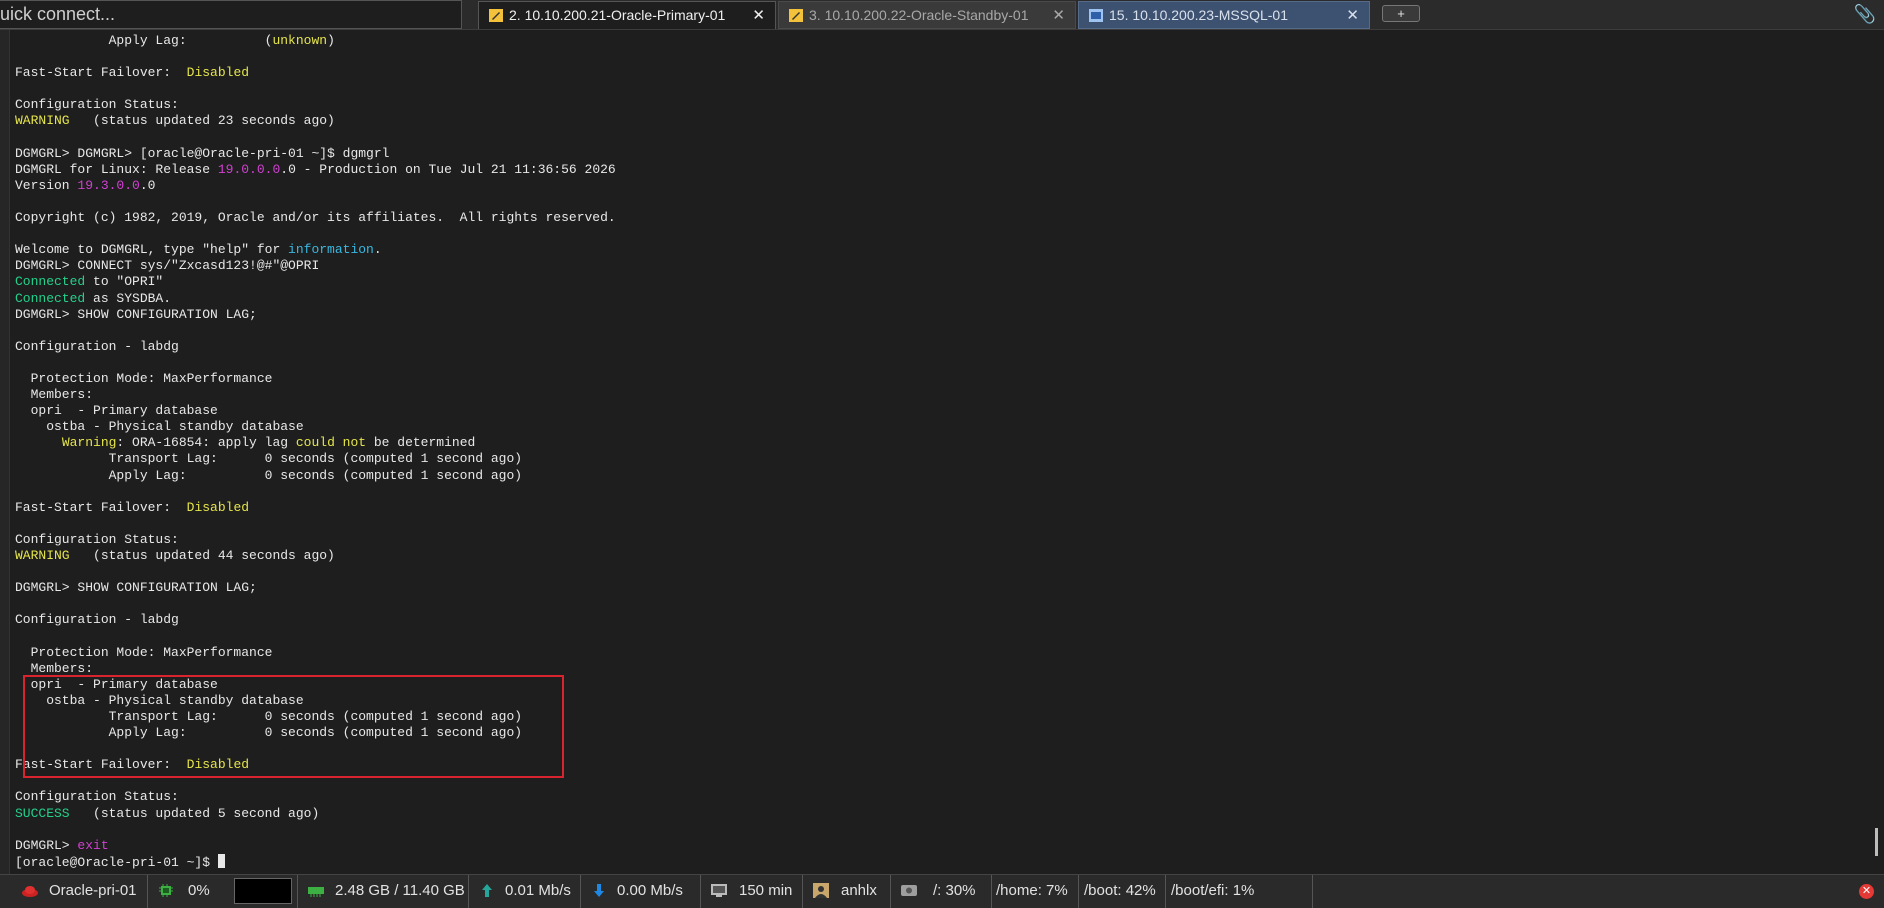 This screenshot has height=908, width=1884. I want to click on terminal-line: Protection Mode: MaxPerformance, so click(315, 379).